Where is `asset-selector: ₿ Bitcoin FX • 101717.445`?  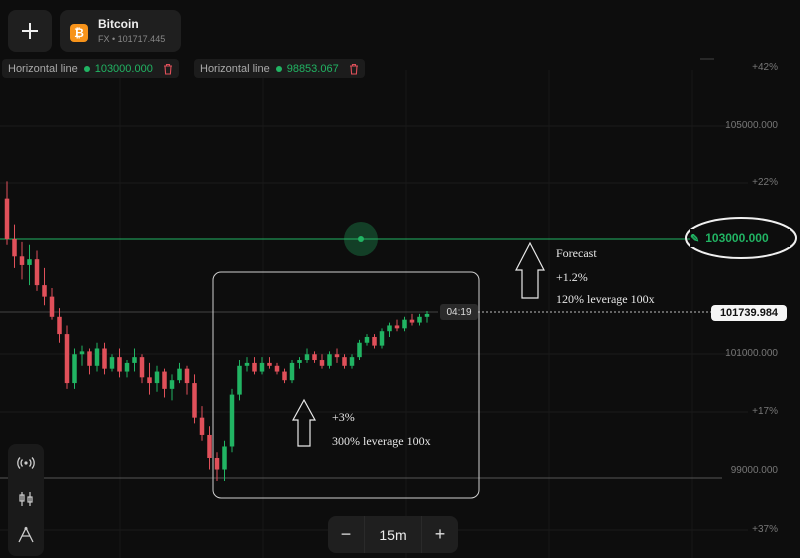 asset-selector: ₿ Bitcoin FX • 101717.445 is located at coordinates (120, 31).